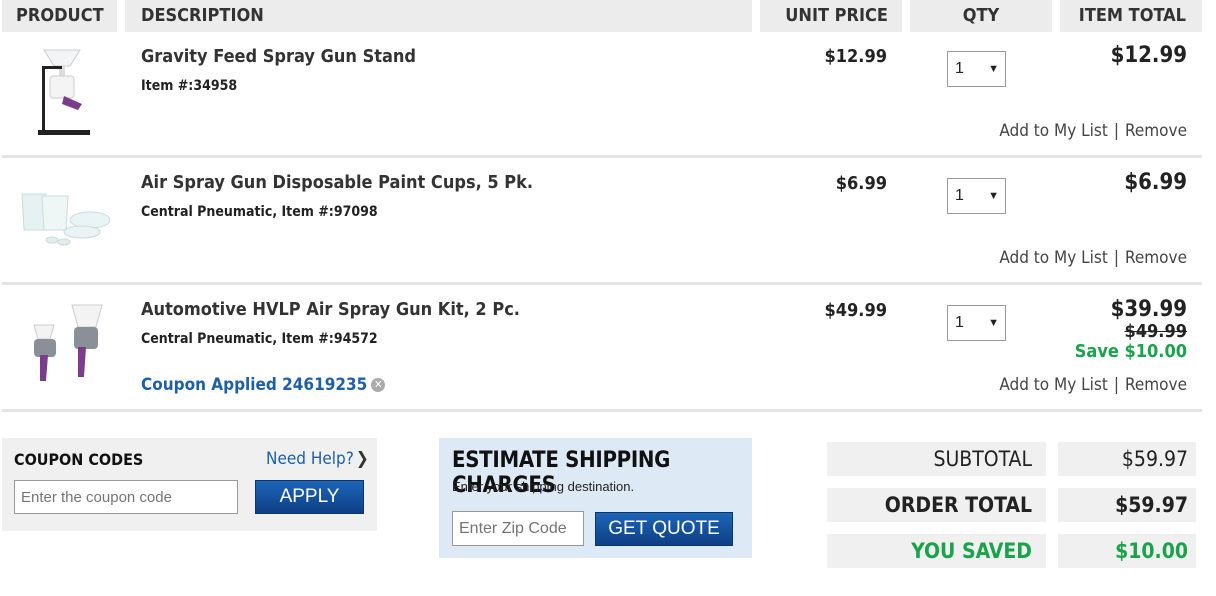 This screenshot has width=1216, height=596. I want to click on get-quote-button: GET QUOTE, so click(664, 529).